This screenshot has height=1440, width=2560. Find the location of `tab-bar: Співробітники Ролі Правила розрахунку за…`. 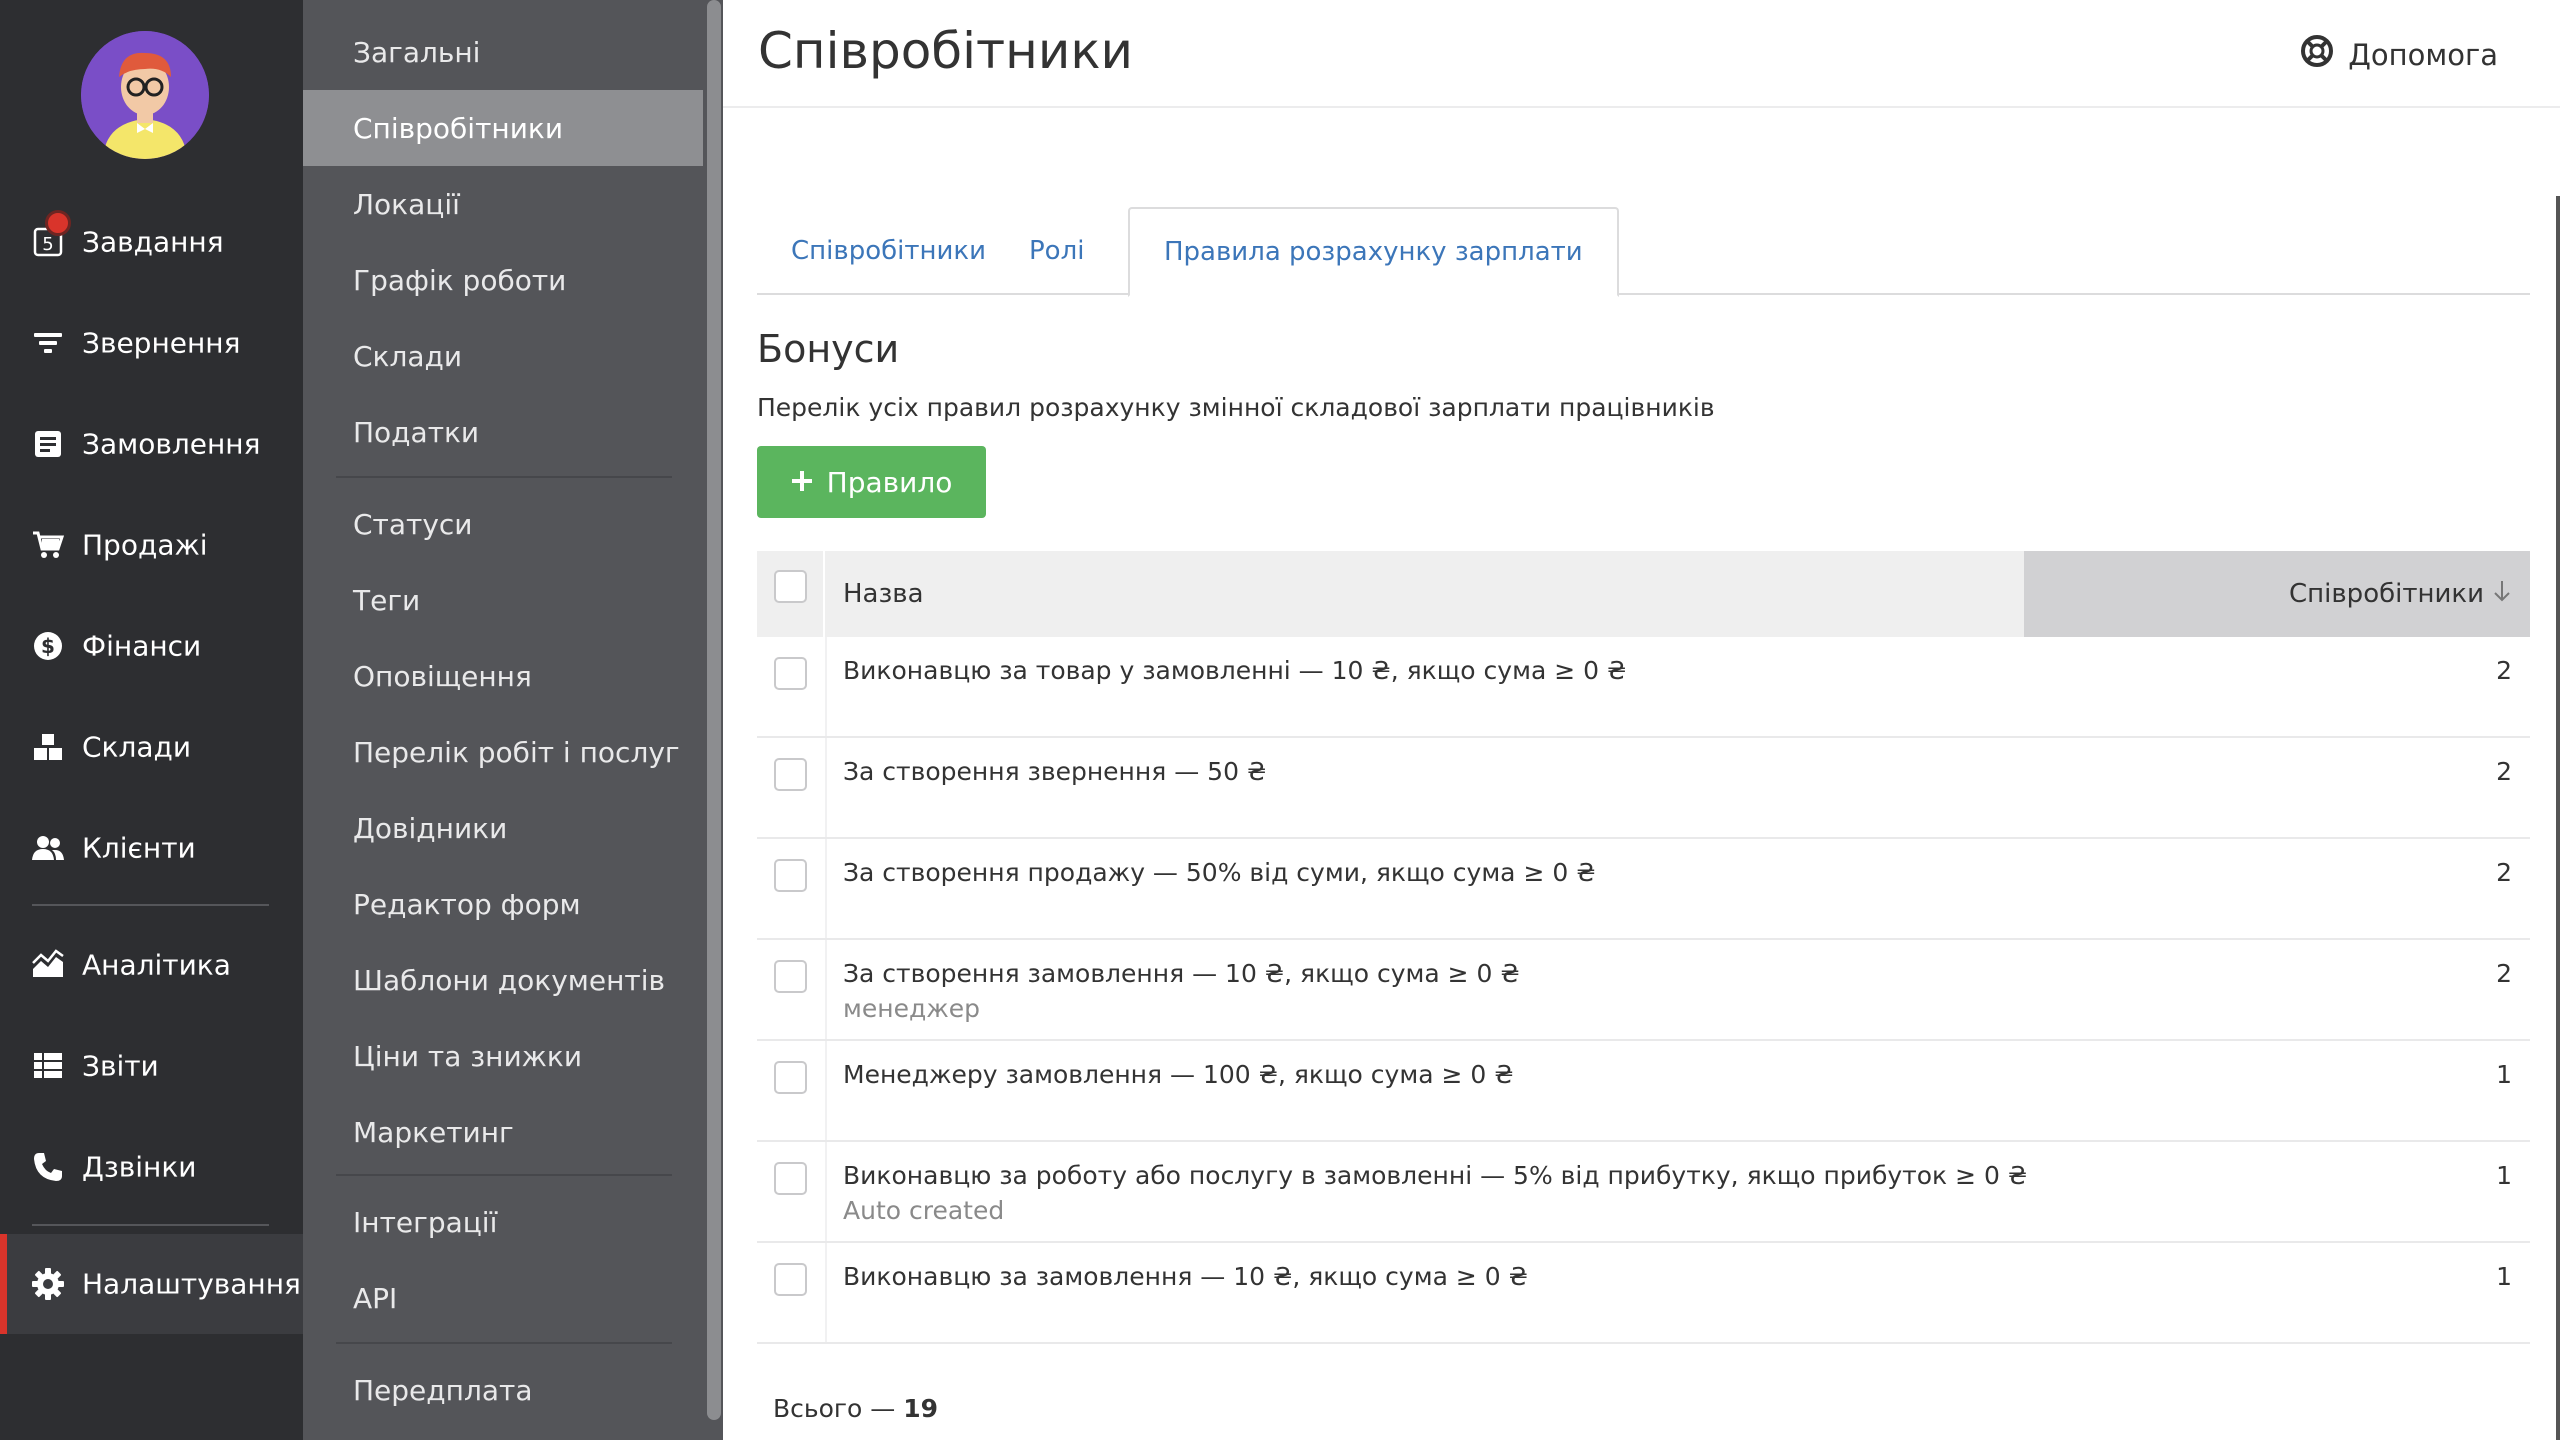

tab-bar: Співробітники Ролі Правила розрахунку за… is located at coordinates (1643, 252).